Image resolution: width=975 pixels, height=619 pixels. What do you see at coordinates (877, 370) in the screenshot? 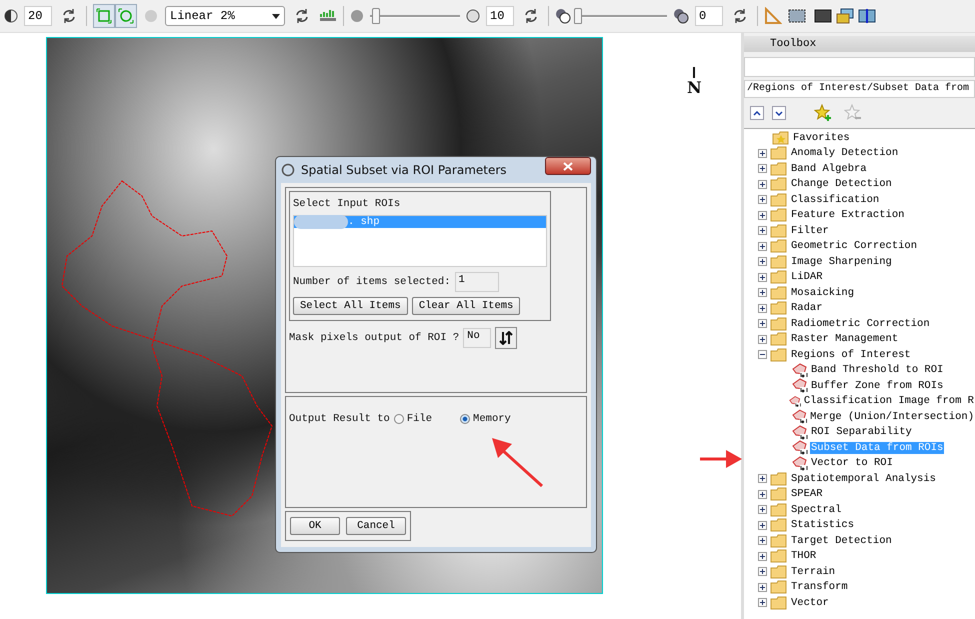
I see `tree-item: Band Threshold to ROI` at bounding box center [877, 370].